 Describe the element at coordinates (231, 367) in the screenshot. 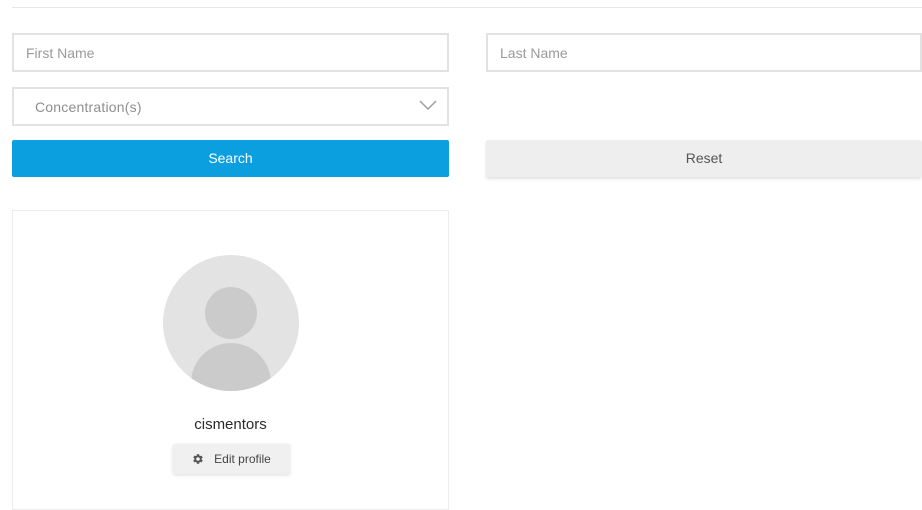

I see `avatar-body` at that location.